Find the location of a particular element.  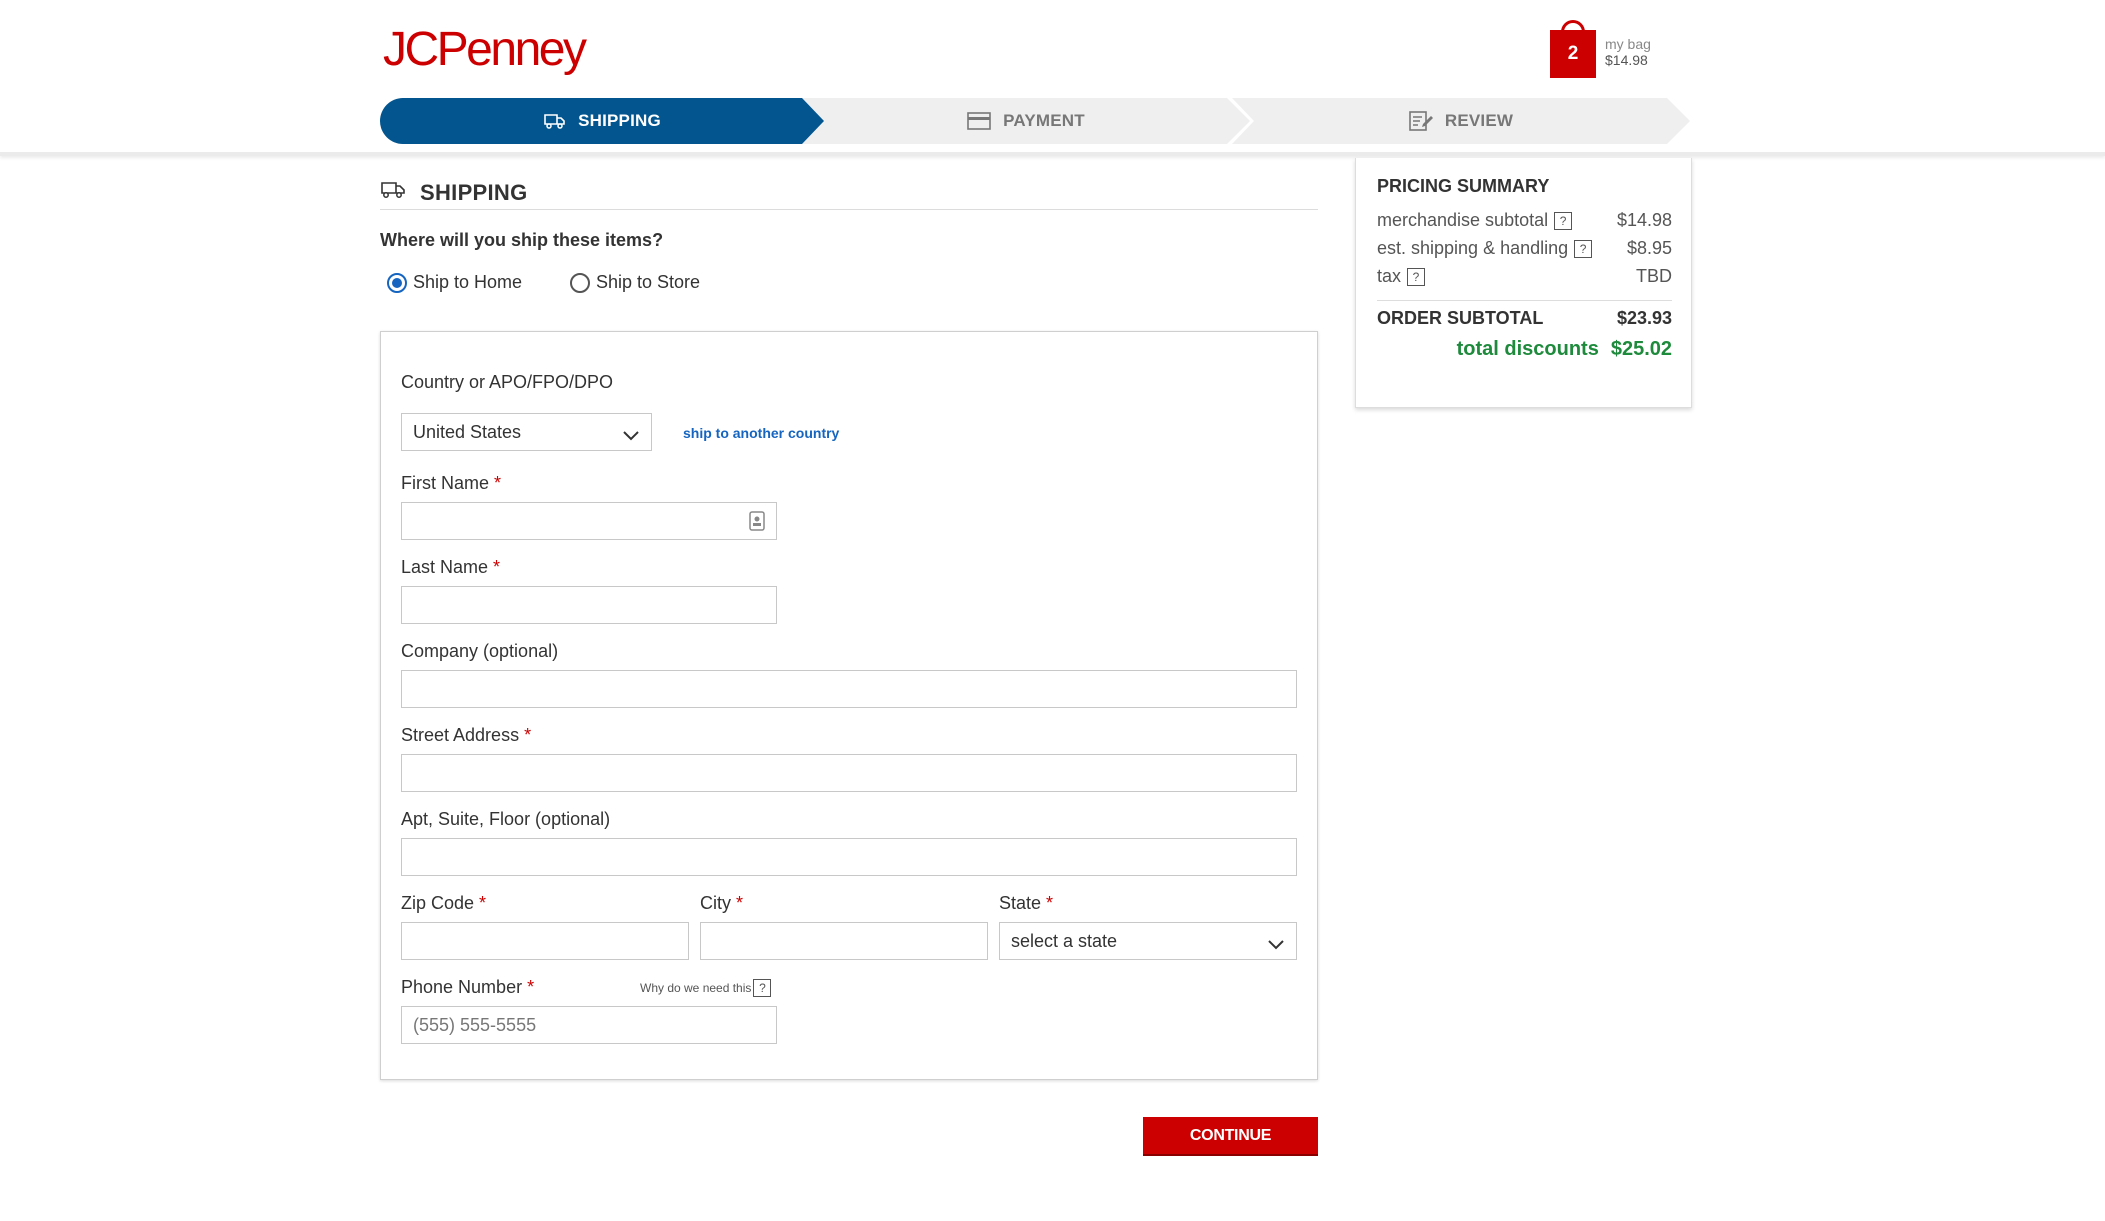

ship-to-another-country-link: ship to another country is located at coordinates (761, 433).